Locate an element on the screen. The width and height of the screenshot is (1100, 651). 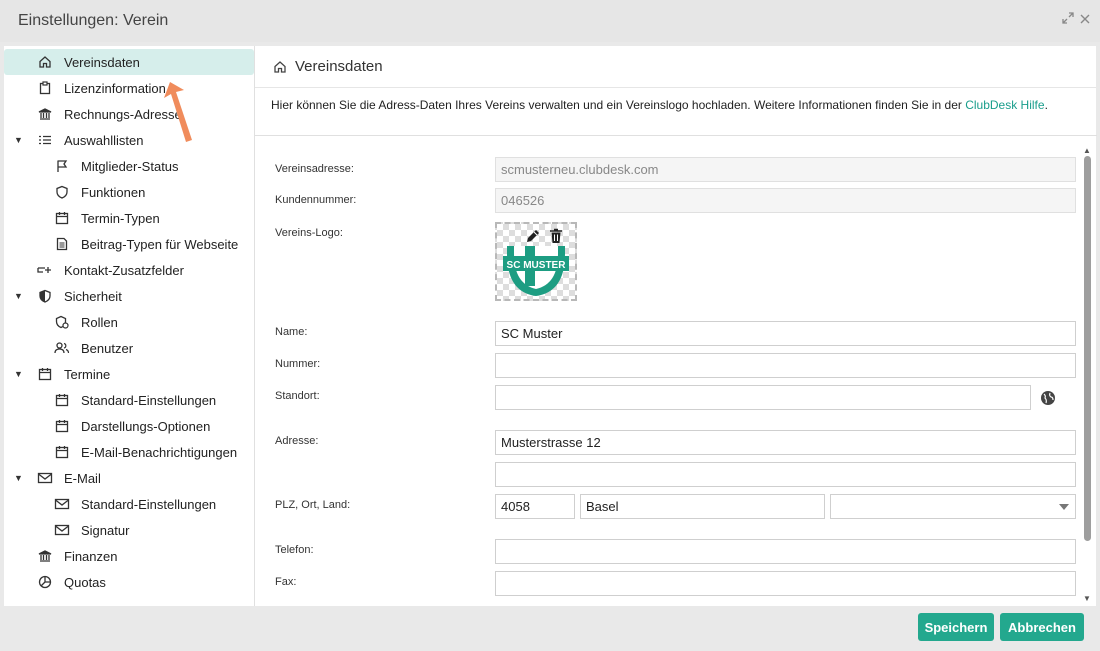
sidebar-item-mitglieder-status: Mitglieder-Status is located at coordinates (129, 166).